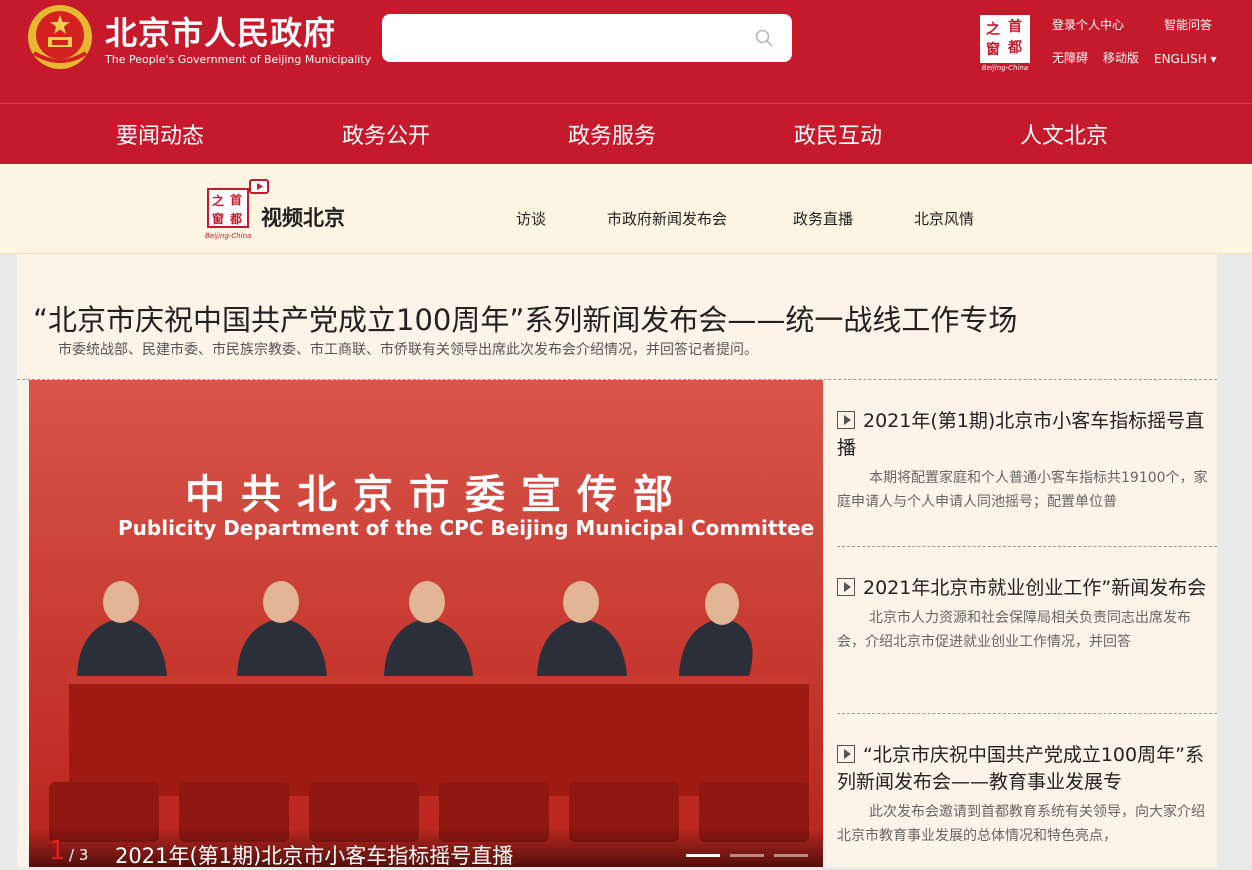  What do you see at coordinates (1070, 57) in the screenshot?
I see `accessibility-link: 无障碍` at bounding box center [1070, 57].